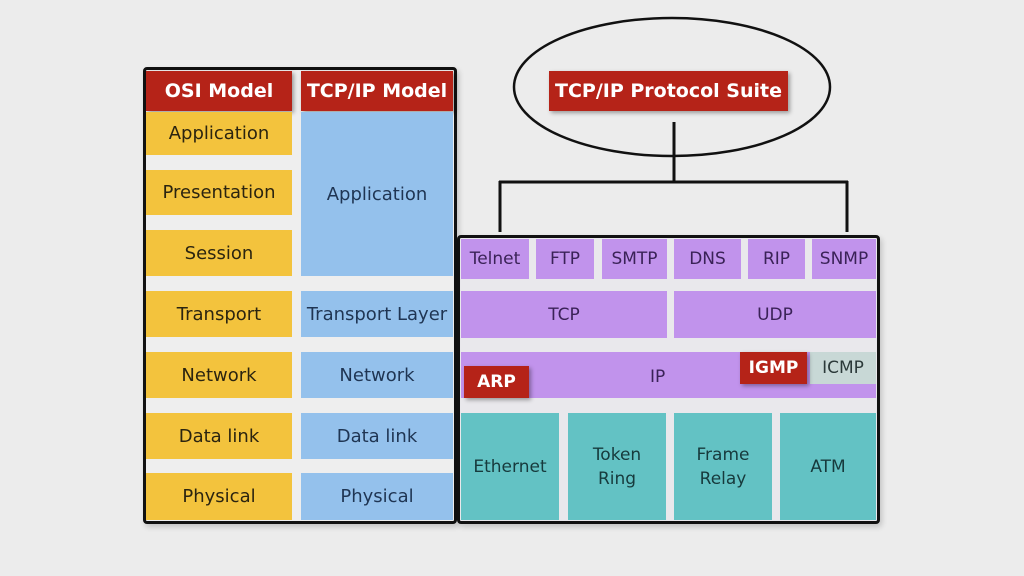 This screenshot has width=1024, height=576. What do you see at coordinates (219, 192) in the screenshot?
I see `osi-layer-presentation: Presentation` at bounding box center [219, 192].